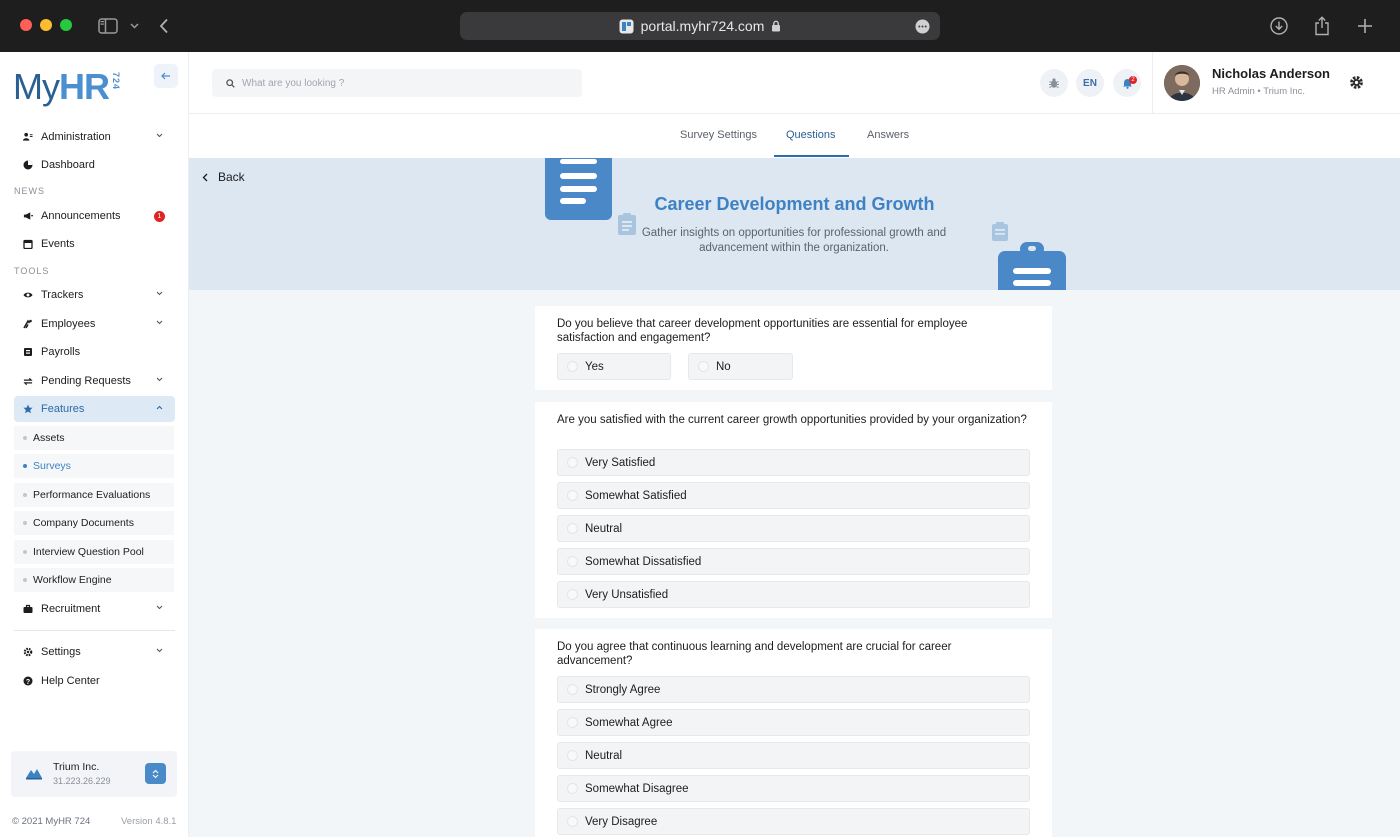 The image size is (1400, 837). I want to click on new-tab-plus-icon, so click(1365, 26).